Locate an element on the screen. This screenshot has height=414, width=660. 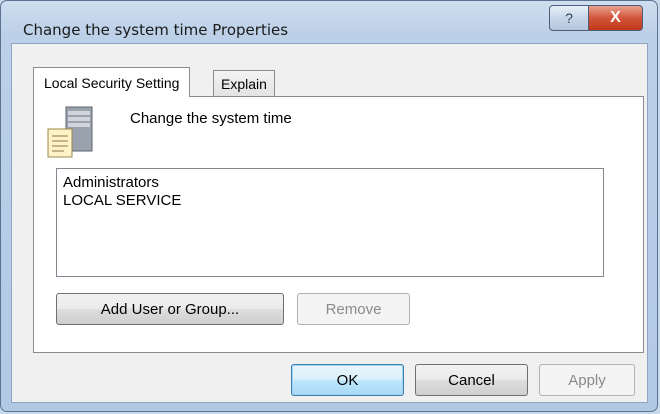
help-button: ? is located at coordinates (569, 18).